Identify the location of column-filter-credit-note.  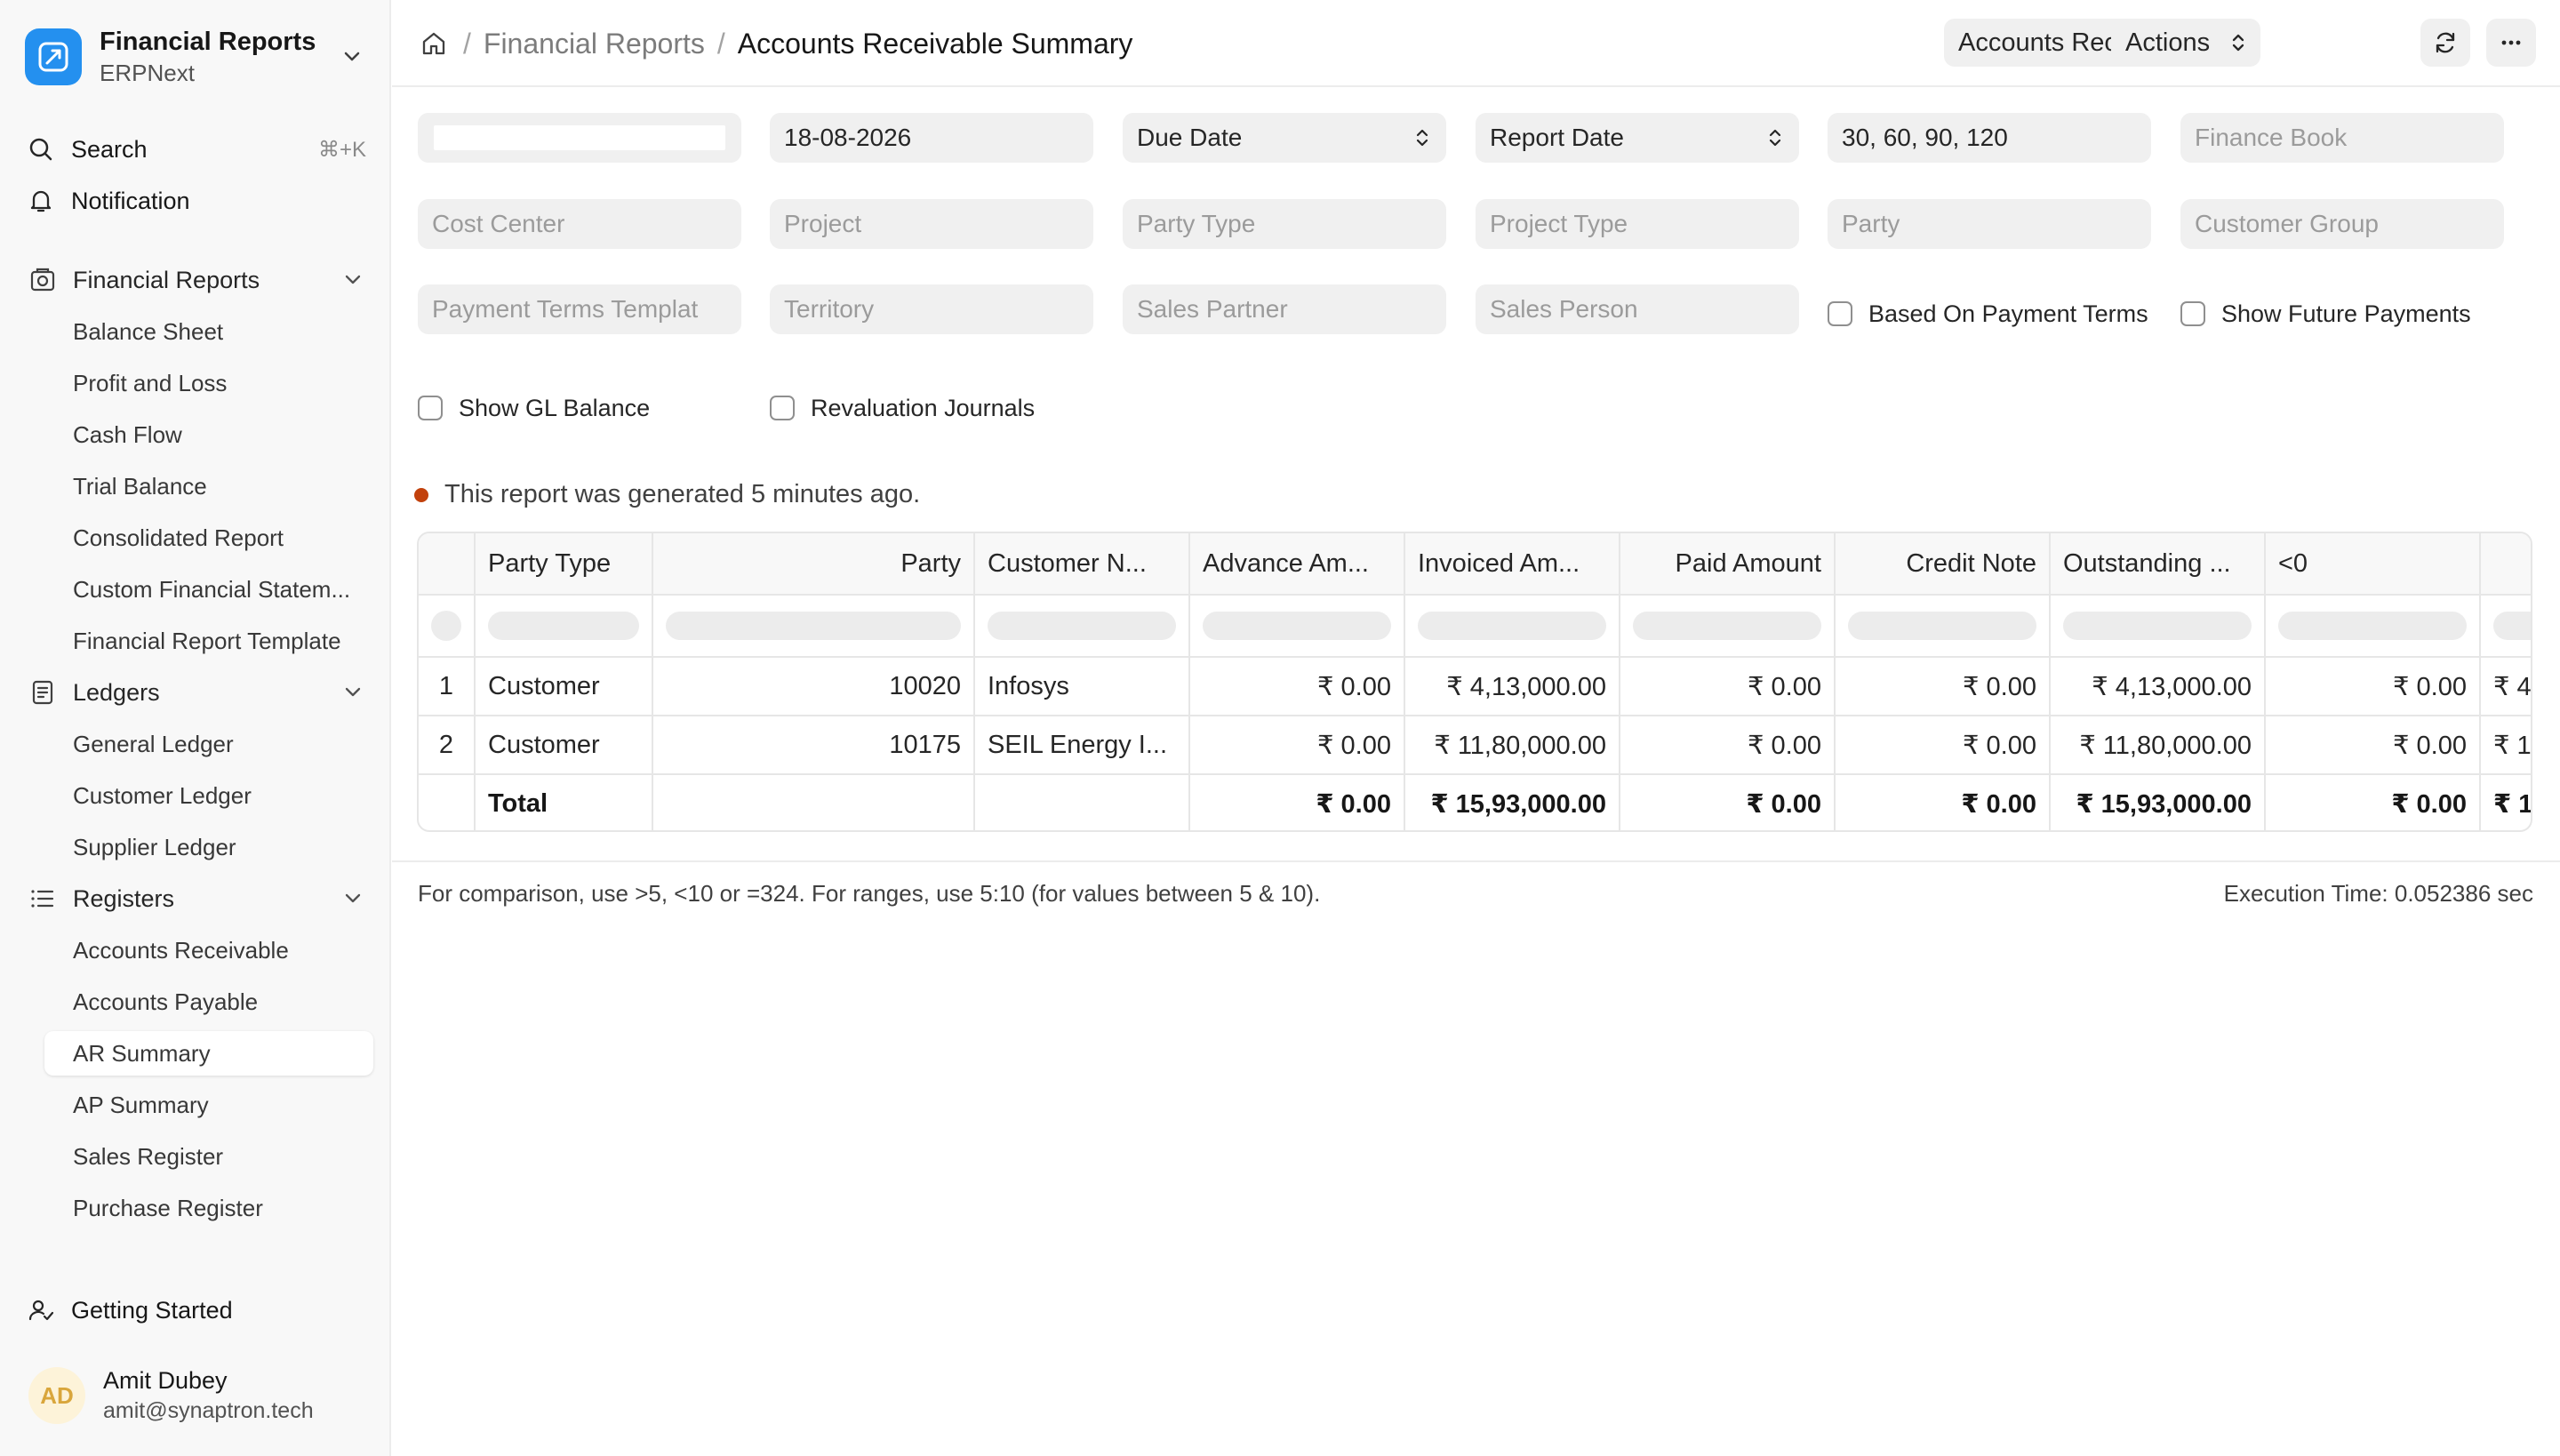
(1942, 626).